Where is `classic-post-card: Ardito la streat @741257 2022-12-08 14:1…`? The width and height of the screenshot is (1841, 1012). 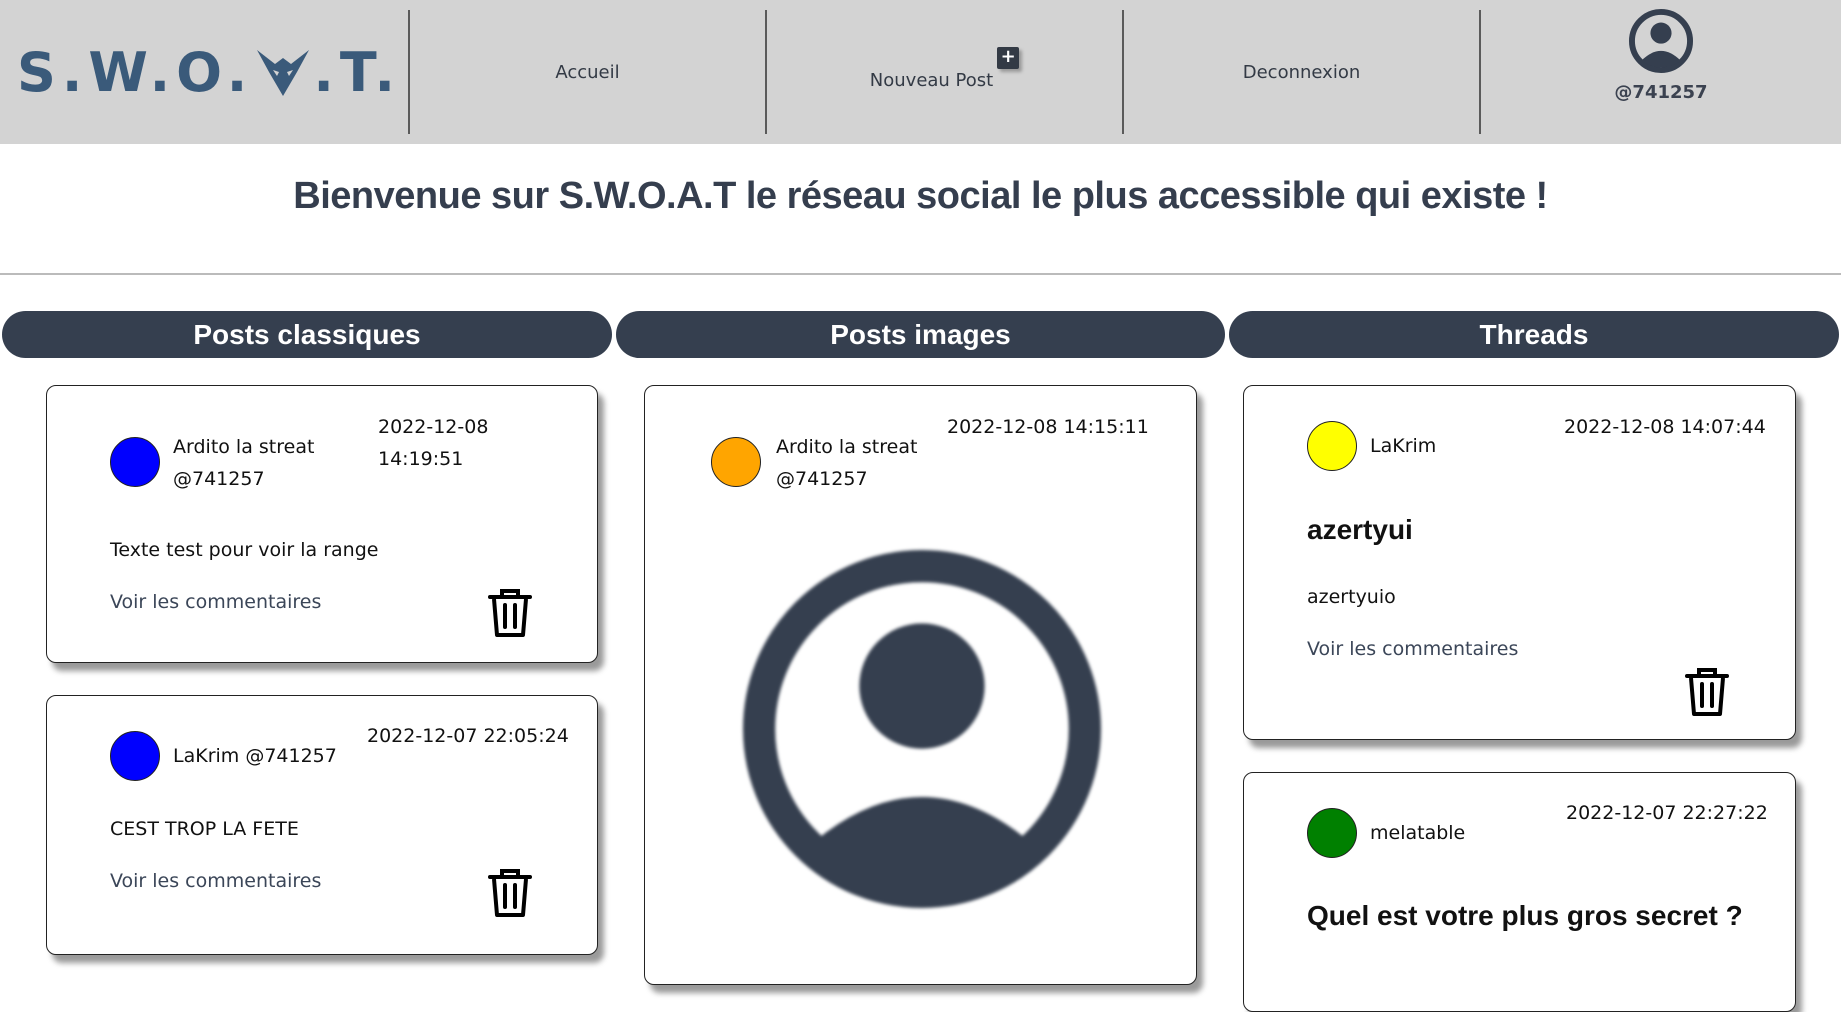
classic-post-card: Ardito la streat @741257 2022-12-08 14:1… is located at coordinates (322, 524).